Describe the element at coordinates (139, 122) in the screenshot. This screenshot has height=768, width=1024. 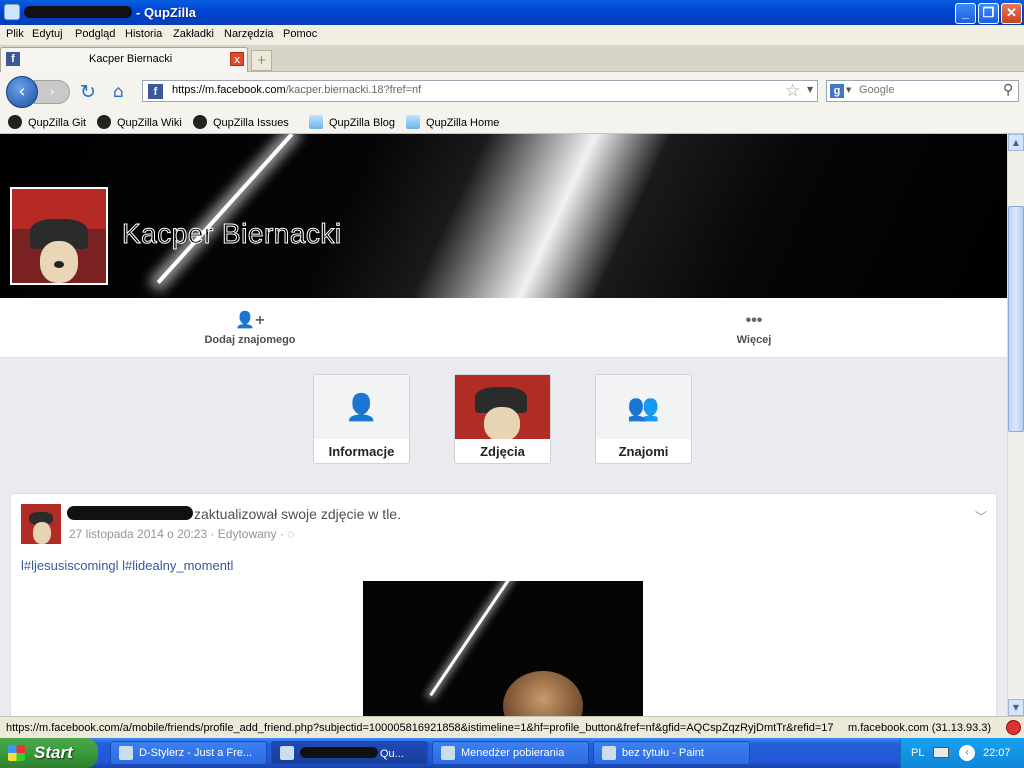
I see `bookmark-qupzilla-wiki: QupZilla Wiki` at that location.